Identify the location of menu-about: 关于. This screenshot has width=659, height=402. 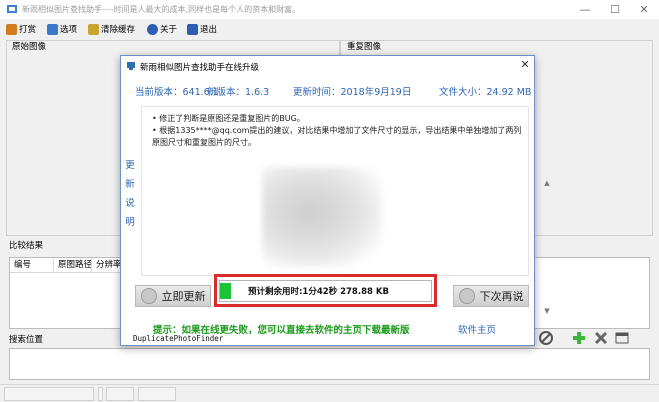
(162, 29).